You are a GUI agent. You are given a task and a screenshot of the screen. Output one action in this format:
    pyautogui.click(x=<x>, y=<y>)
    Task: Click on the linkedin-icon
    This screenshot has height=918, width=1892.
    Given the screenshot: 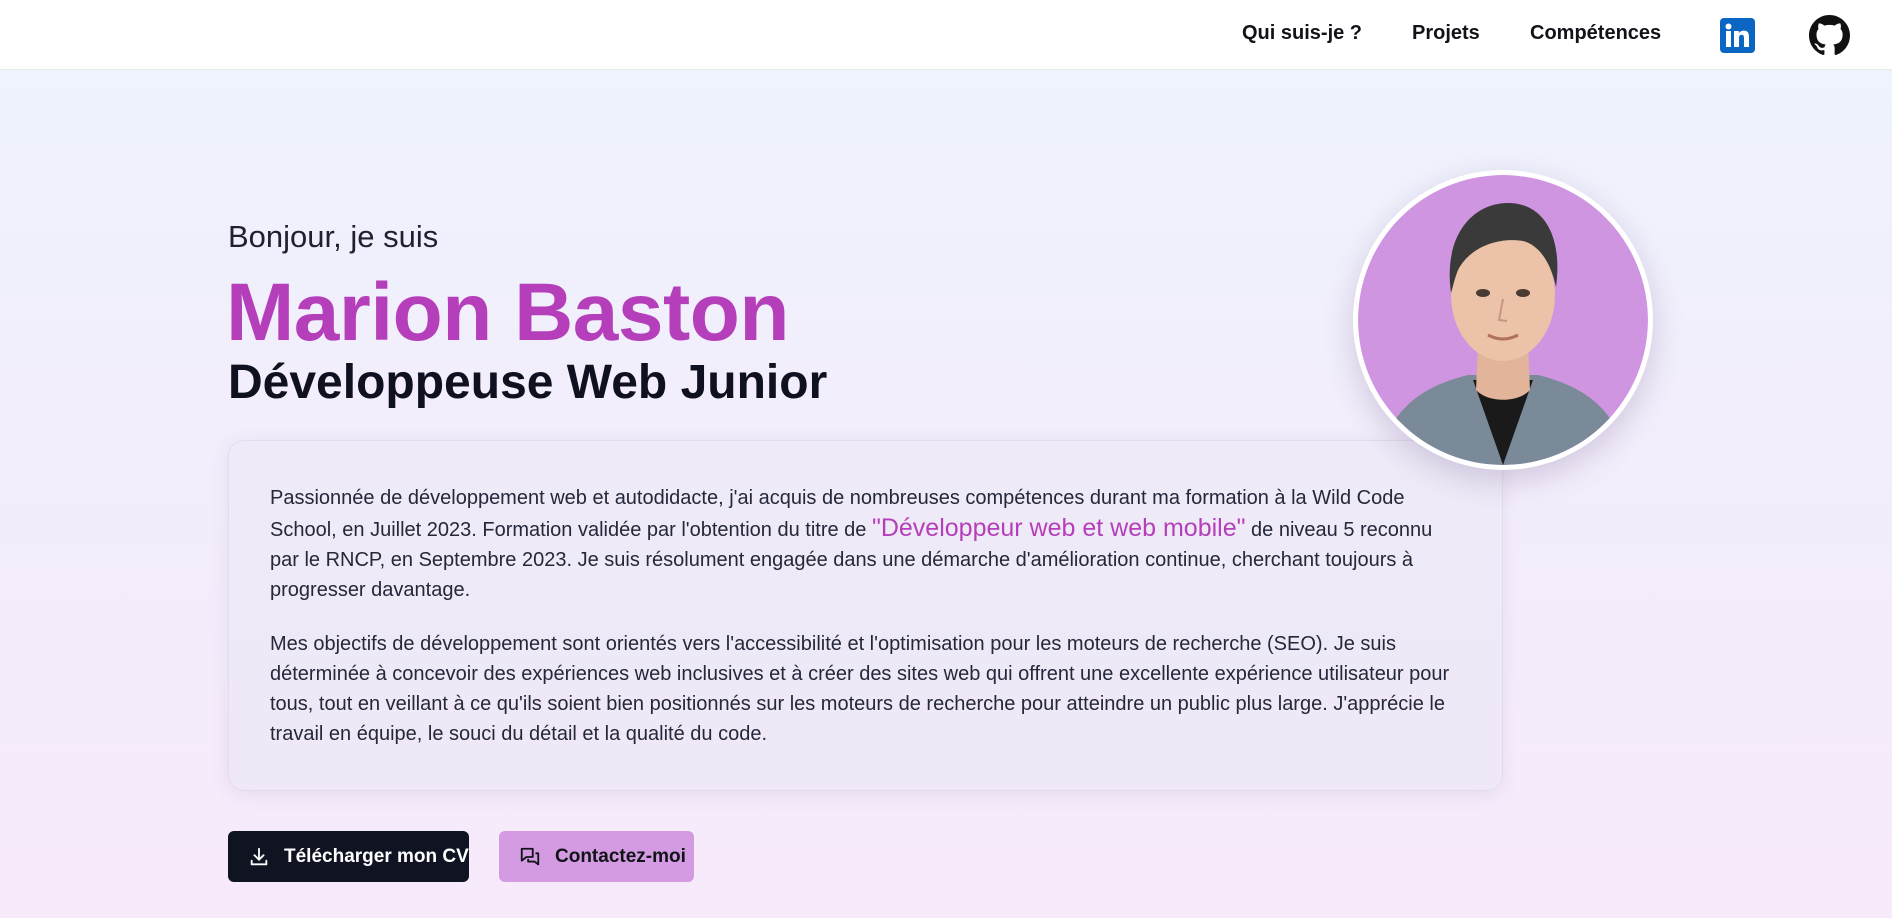 What is the action you would take?
    pyautogui.click(x=1737, y=35)
    